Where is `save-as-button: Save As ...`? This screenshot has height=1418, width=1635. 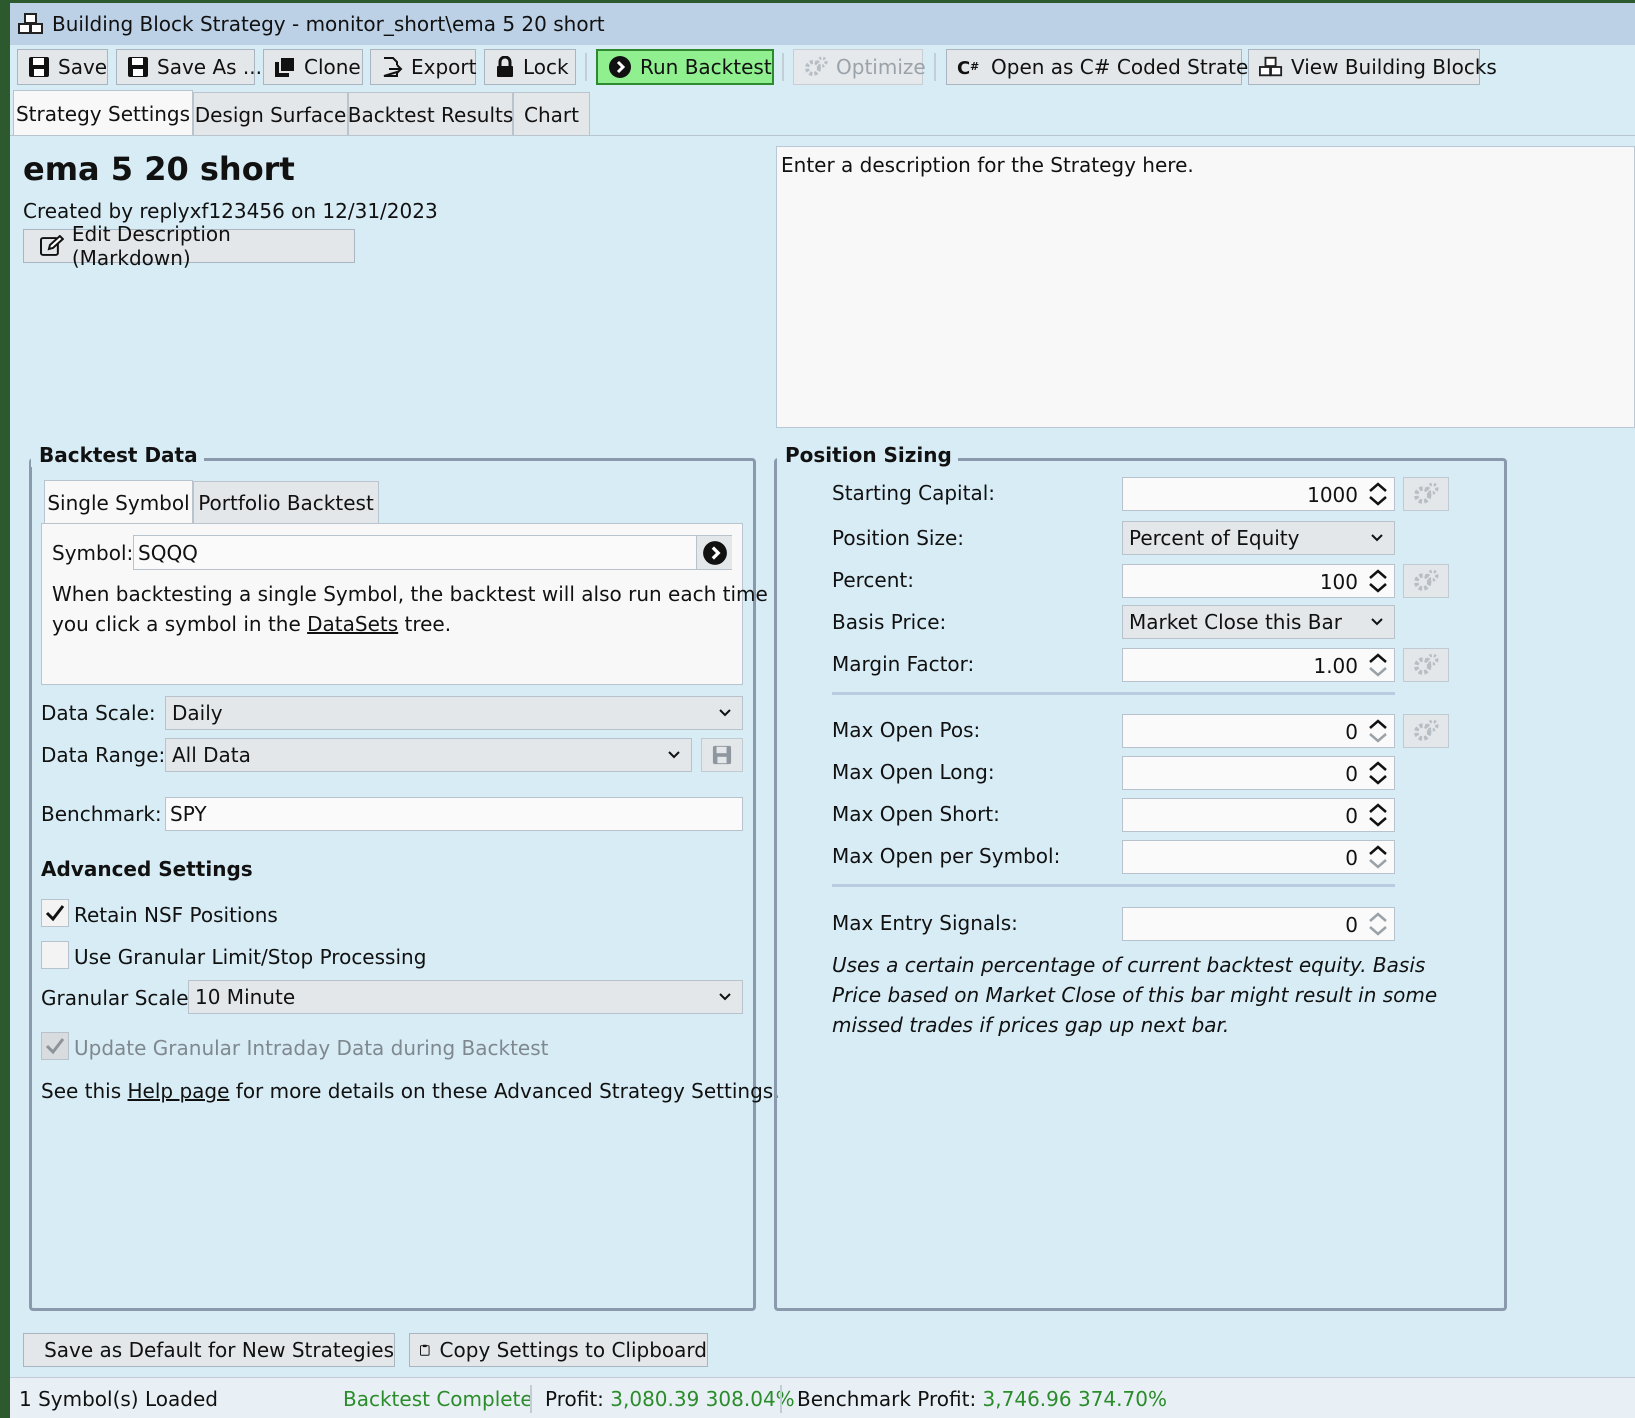
save-as-button: Save As ... is located at coordinates (189, 67).